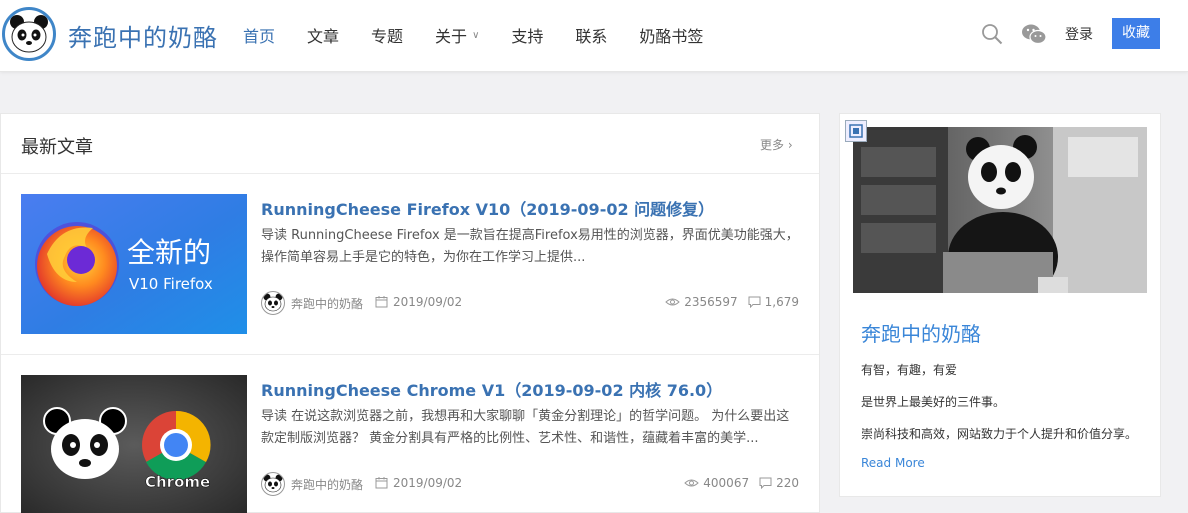 Image resolution: width=1188 pixels, height=513 pixels. I want to click on sidebar-text-line: 崇尚科技和高效，网站致力于个人提升和价值分享。, so click(999, 434).